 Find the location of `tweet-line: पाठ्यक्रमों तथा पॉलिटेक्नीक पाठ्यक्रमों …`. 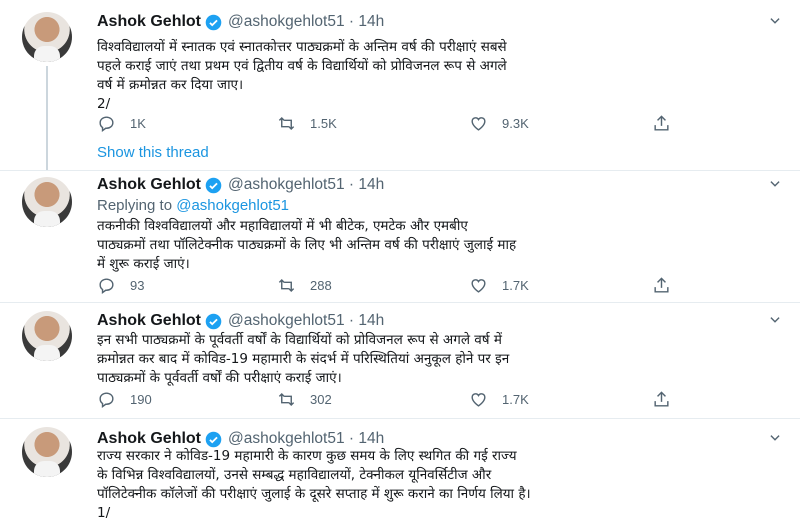

tweet-line: पाठ्यक्रमों तथा पॉलिटेक्नीक पाठ्यक्रमों … is located at coordinates (307, 245).